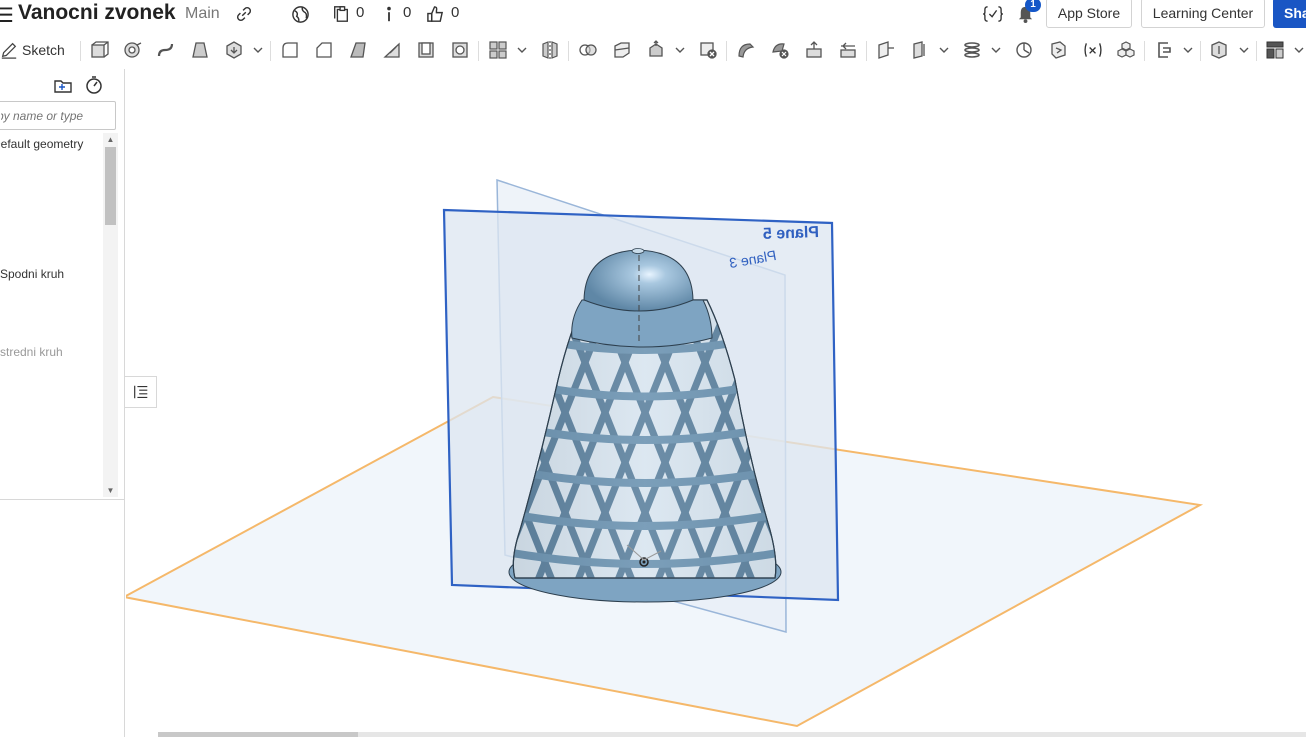  I want to click on bottom-scrollbar, so click(732, 734).